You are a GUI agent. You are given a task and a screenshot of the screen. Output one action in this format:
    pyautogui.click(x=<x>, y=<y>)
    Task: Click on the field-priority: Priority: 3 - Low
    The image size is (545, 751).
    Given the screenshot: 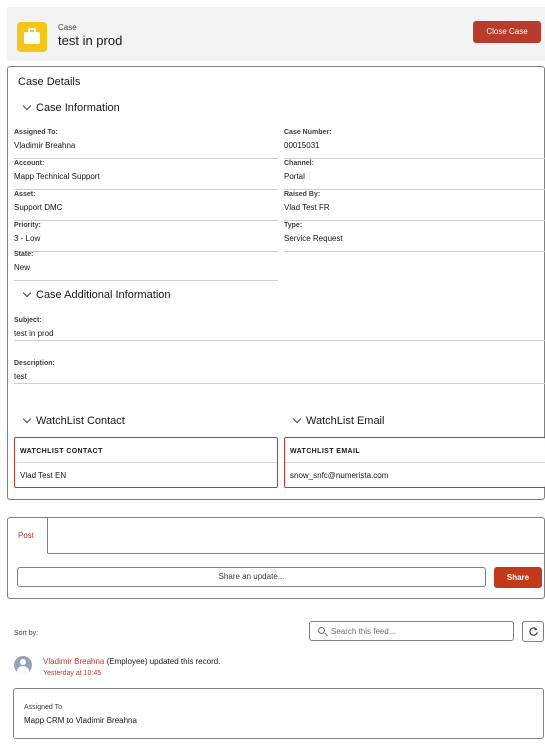 What is the action you would take?
    pyautogui.click(x=146, y=237)
    